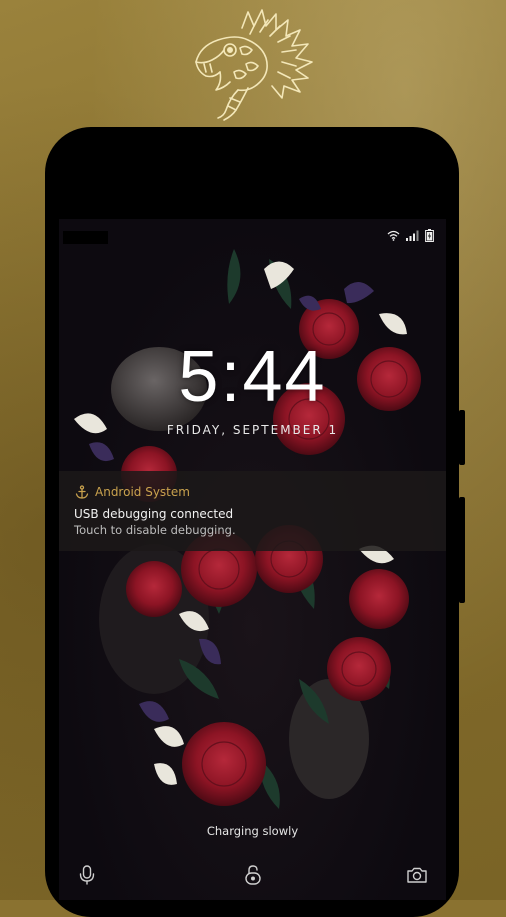 This screenshot has width=506, height=917. Describe the element at coordinates (252, 377) in the screenshot. I see `lock-clock: 5:44` at that location.